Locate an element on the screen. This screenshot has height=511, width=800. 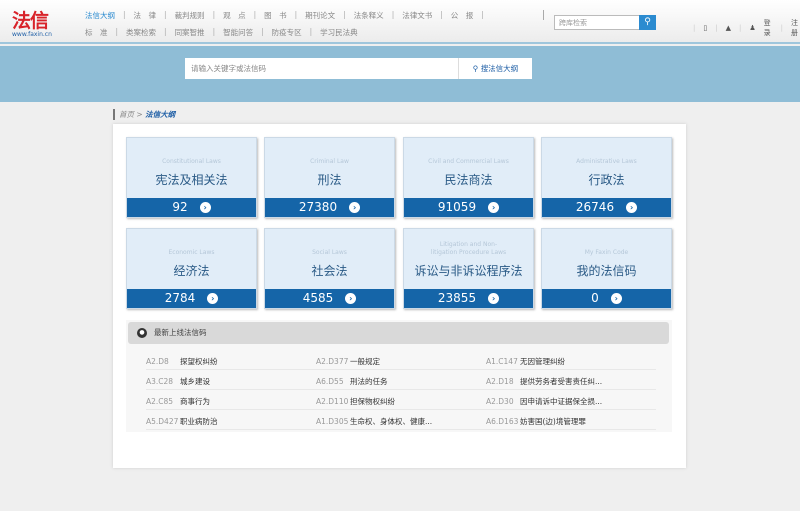
nav-item: 图 书 is located at coordinates (275, 15).